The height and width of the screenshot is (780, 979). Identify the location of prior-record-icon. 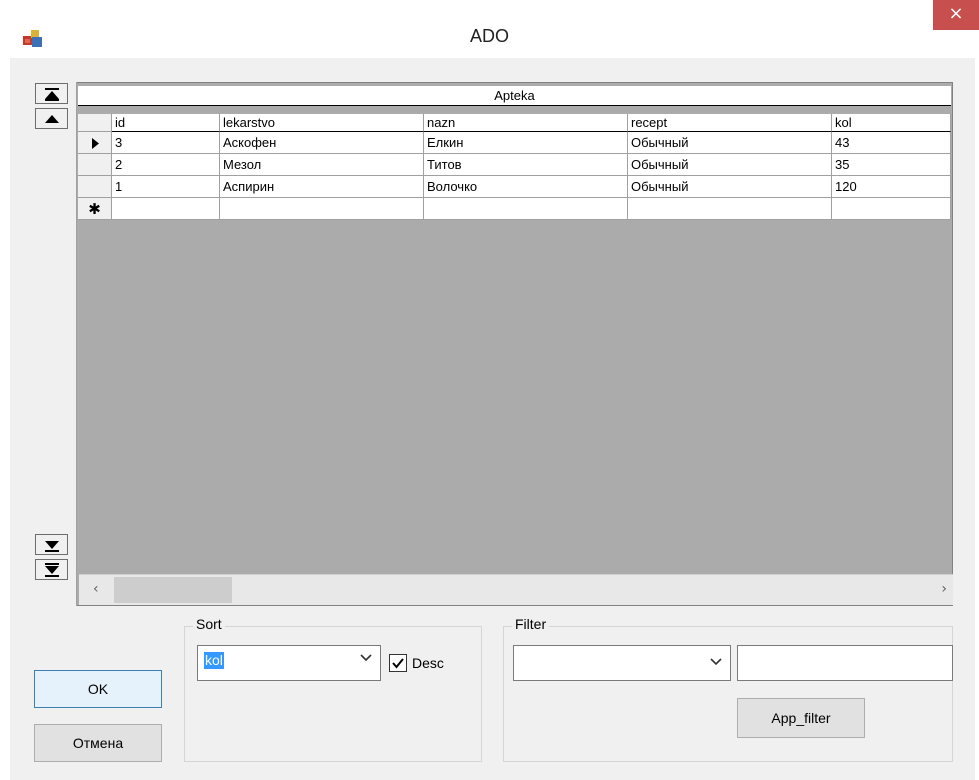
(52, 119).